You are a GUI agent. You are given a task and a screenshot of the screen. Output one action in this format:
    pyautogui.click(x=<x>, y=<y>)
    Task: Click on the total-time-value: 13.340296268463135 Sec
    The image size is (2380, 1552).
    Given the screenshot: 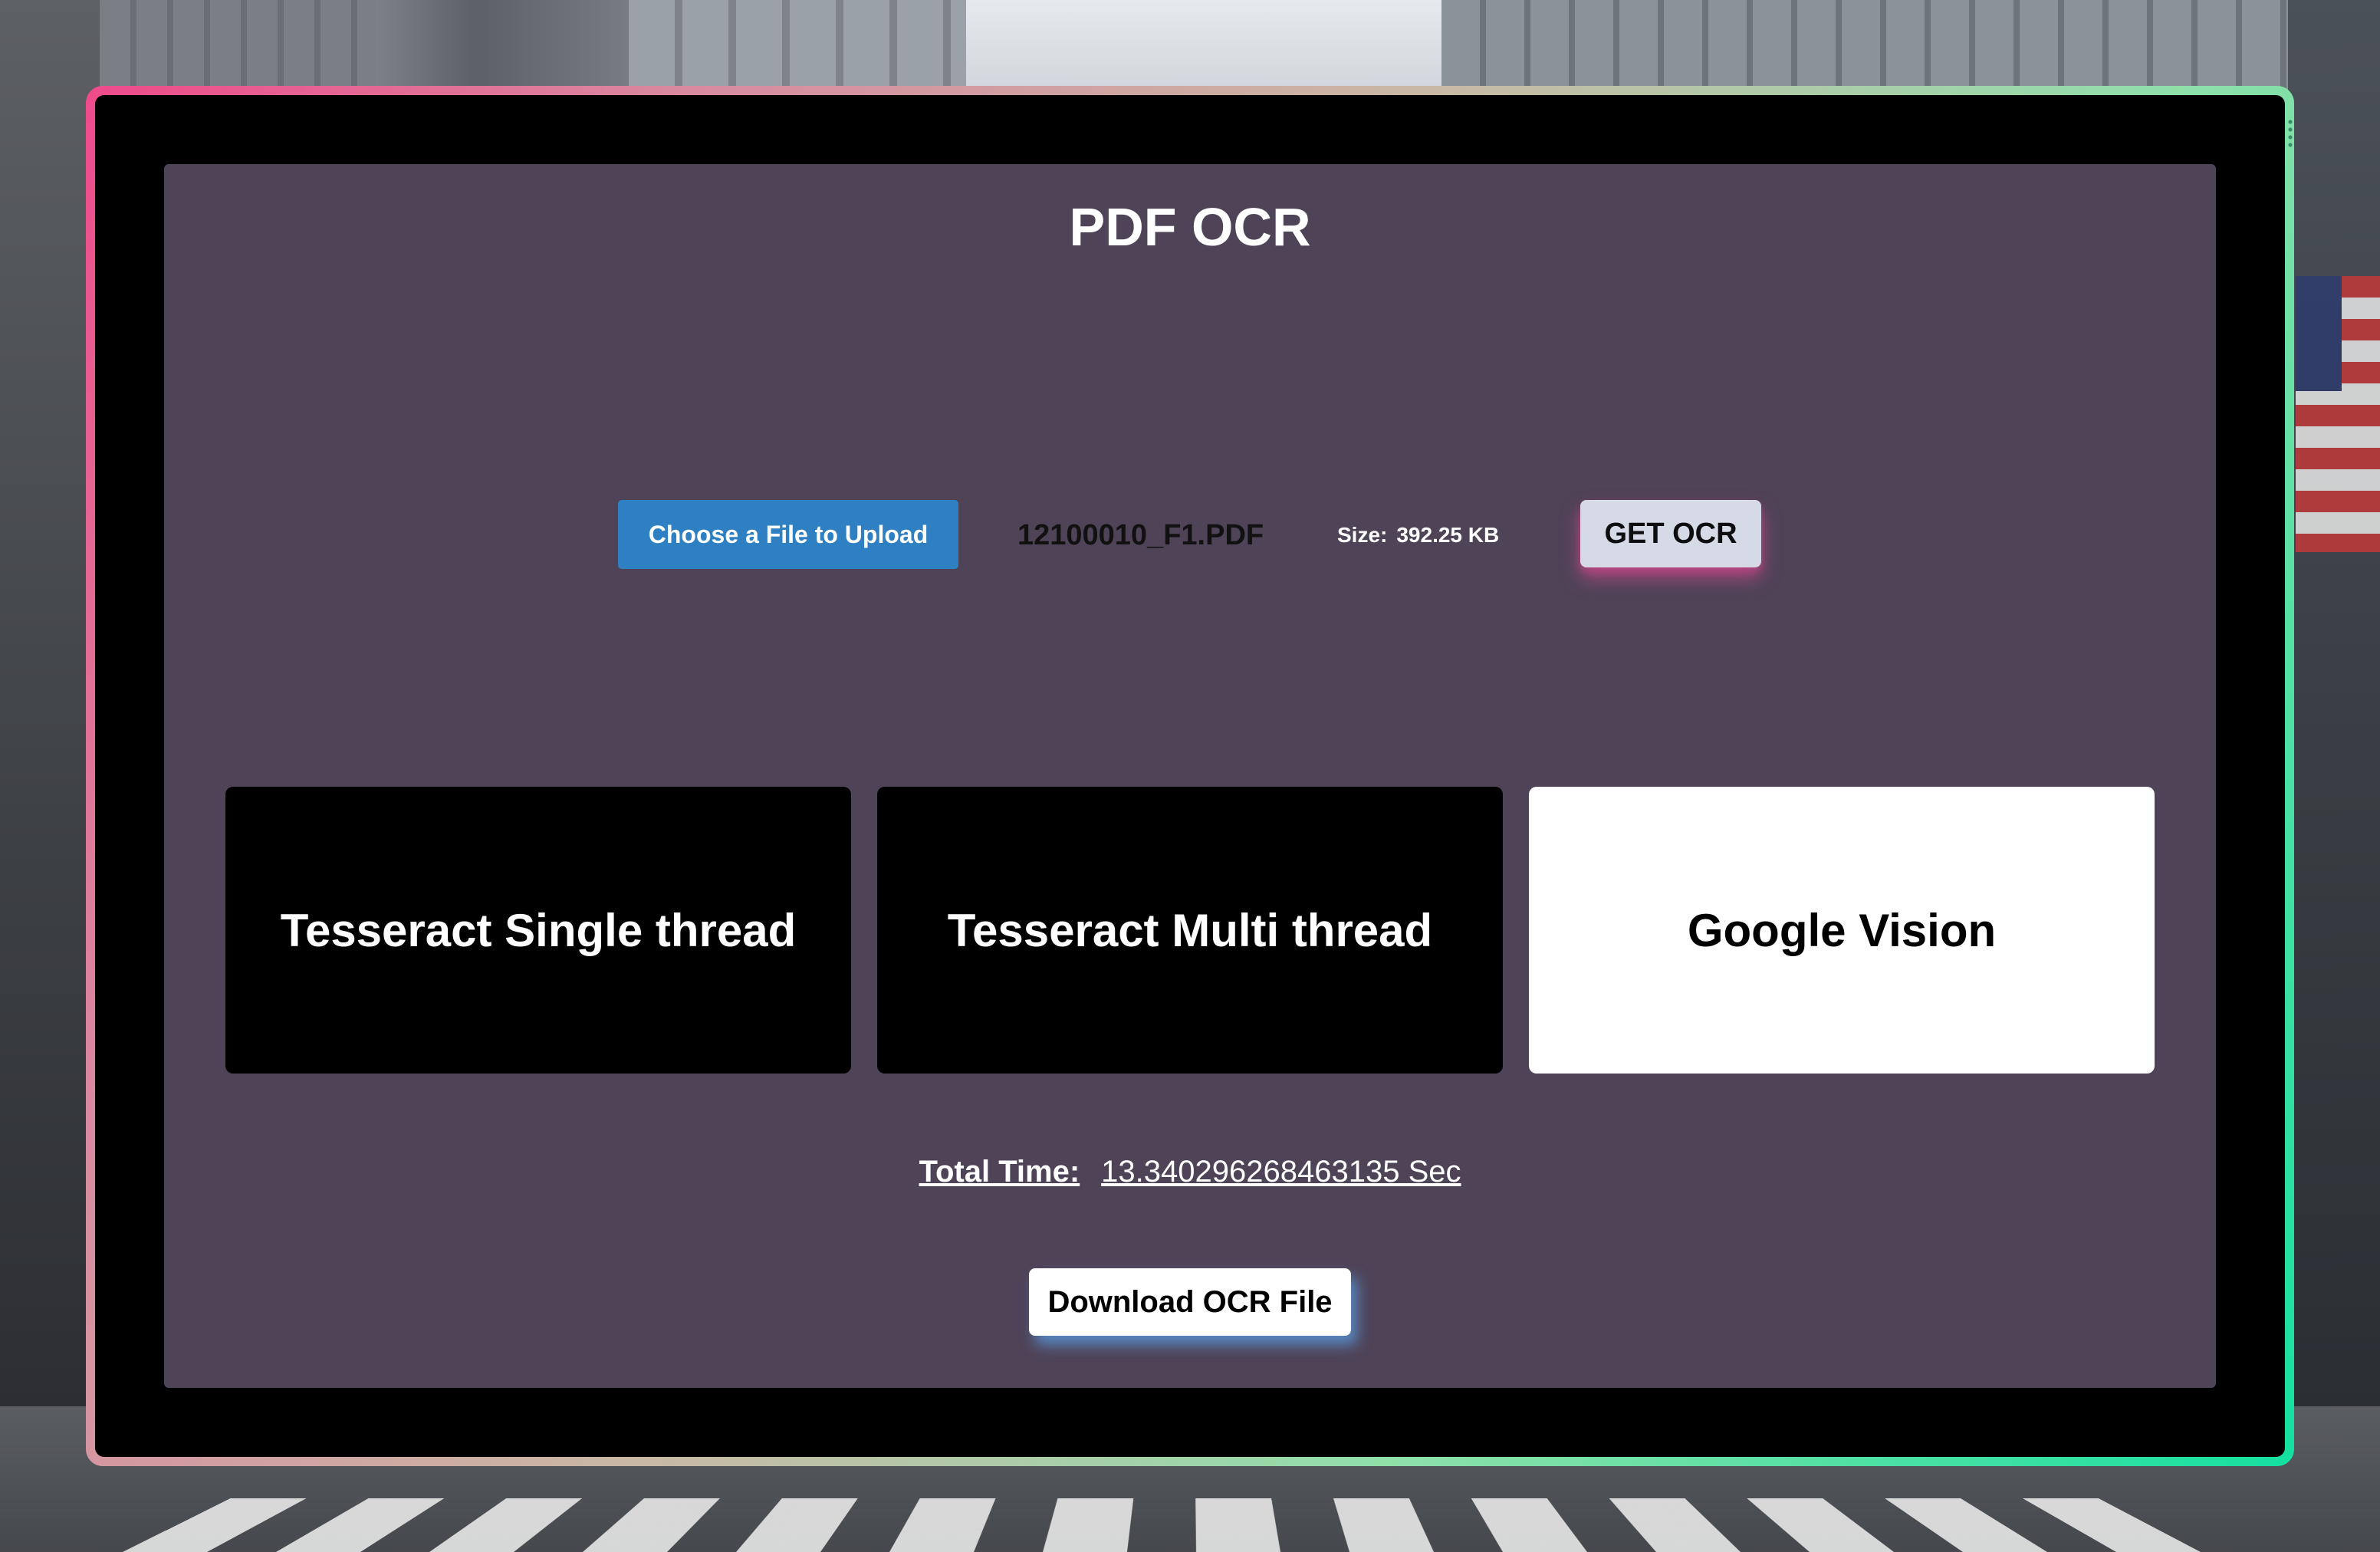 What is the action you would take?
    pyautogui.click(x=1281, y=1172)
    